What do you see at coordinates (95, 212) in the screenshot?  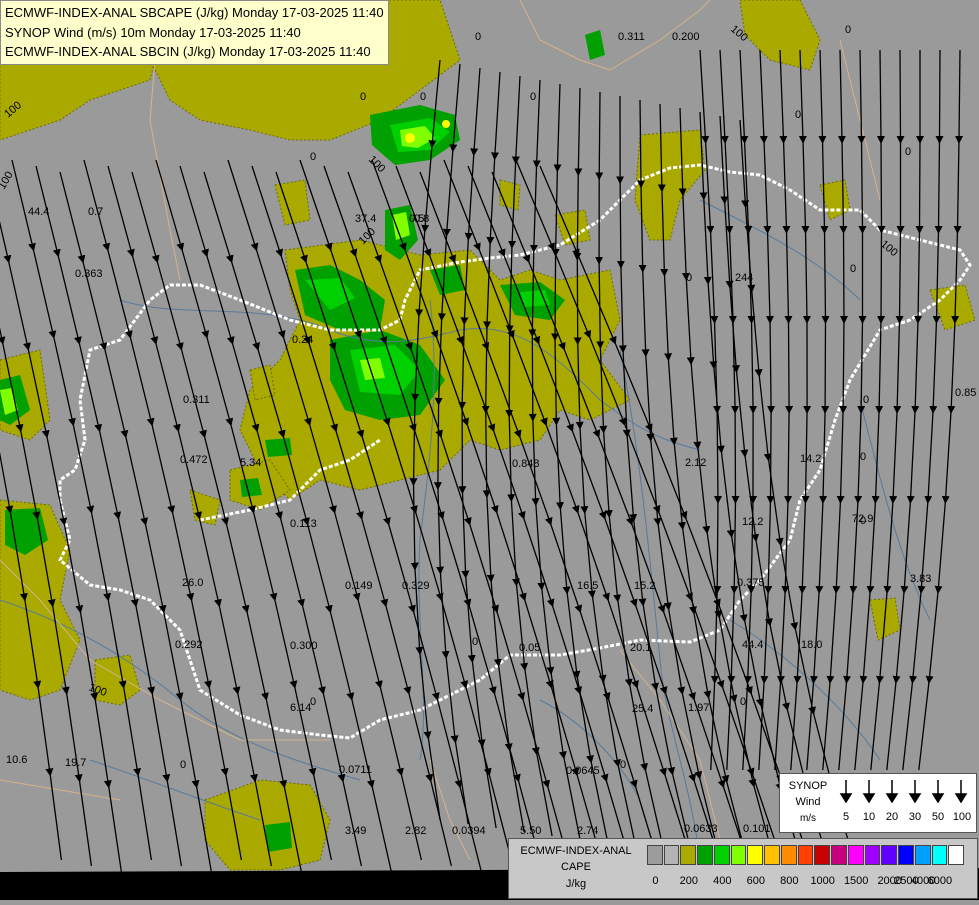 I see `cin-value-label: 0.7` at bounding box center [95, 212].